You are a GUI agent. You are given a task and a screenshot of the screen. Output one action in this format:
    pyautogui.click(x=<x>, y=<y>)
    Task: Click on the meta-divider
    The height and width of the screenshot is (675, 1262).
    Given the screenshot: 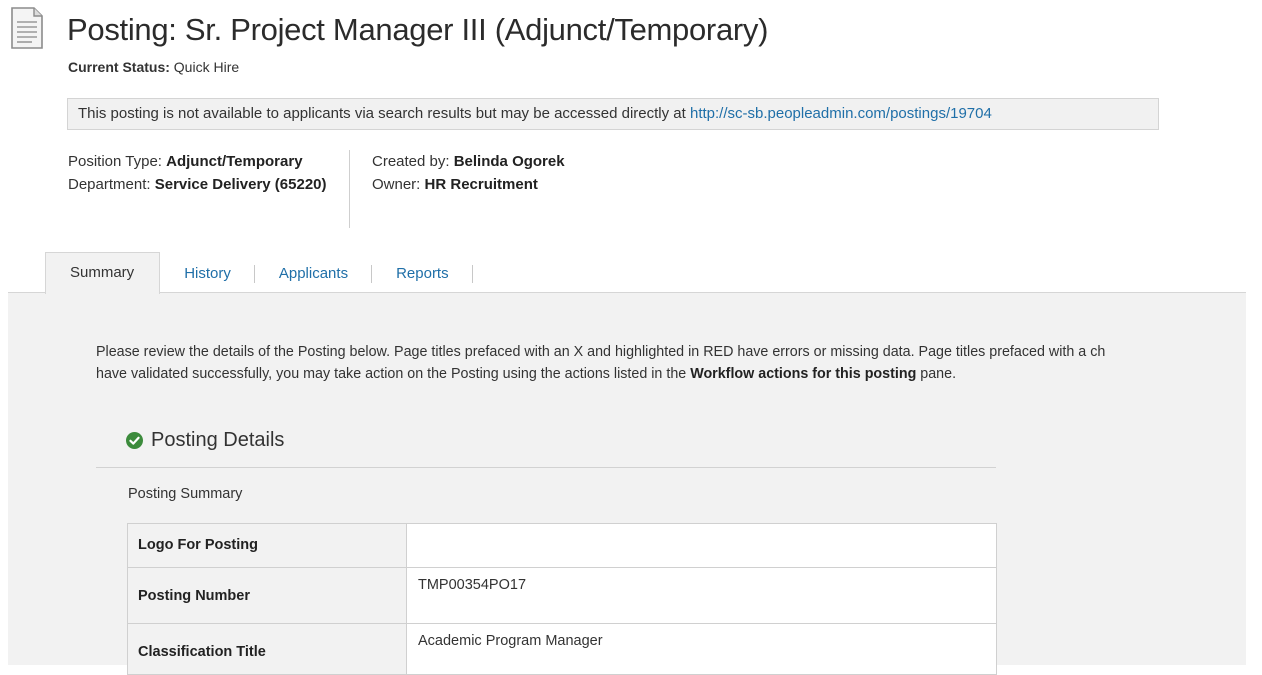 What is the action you would take?
    pyautogui.click(x=349, y=189)
    